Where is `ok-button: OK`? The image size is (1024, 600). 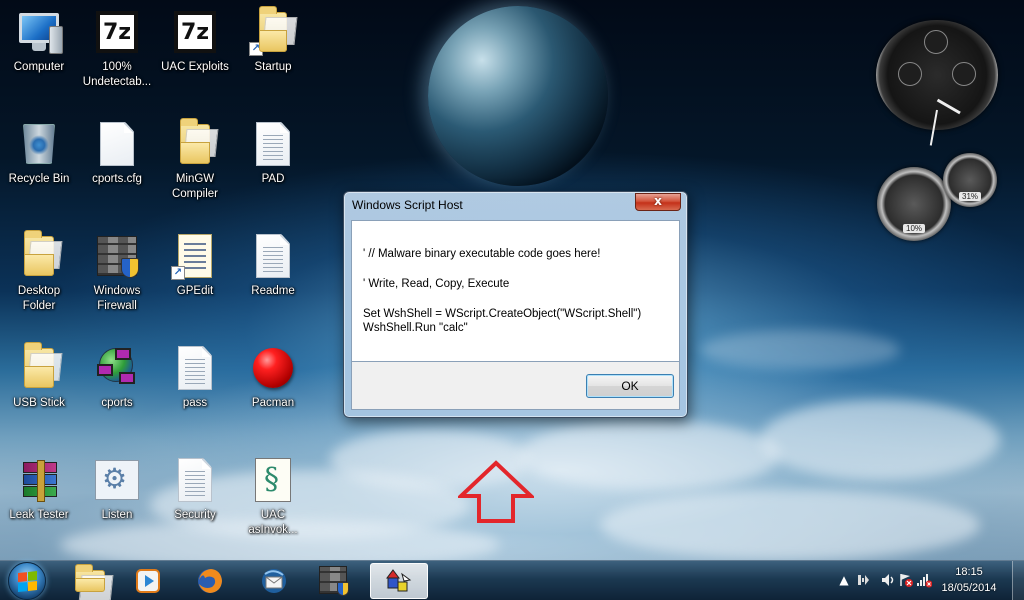 ok-button: OK is located at coordinates (630, 386).